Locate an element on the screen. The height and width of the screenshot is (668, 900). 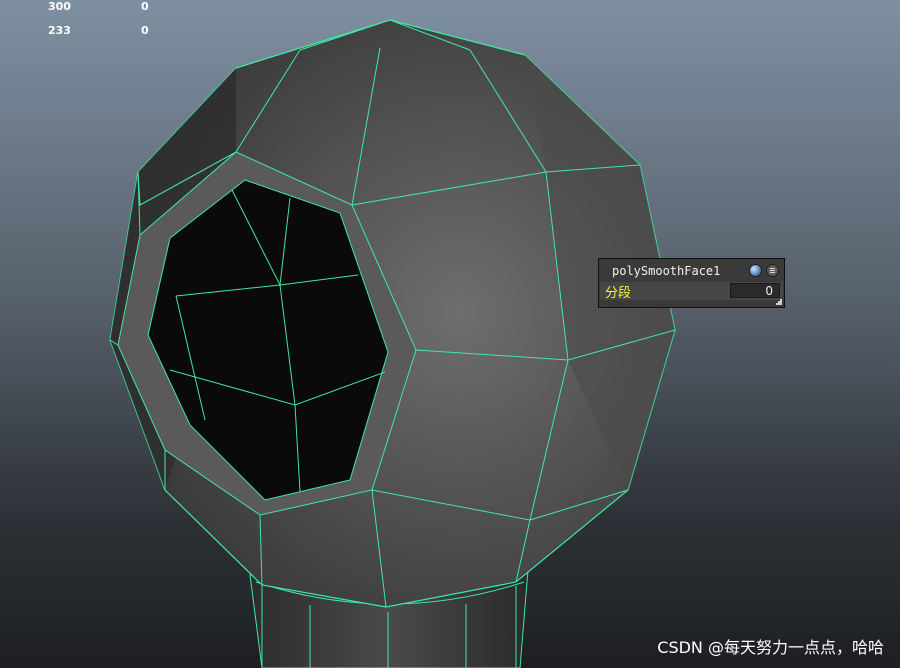
divisions-input: 0 is located at coordinates (755, 290).